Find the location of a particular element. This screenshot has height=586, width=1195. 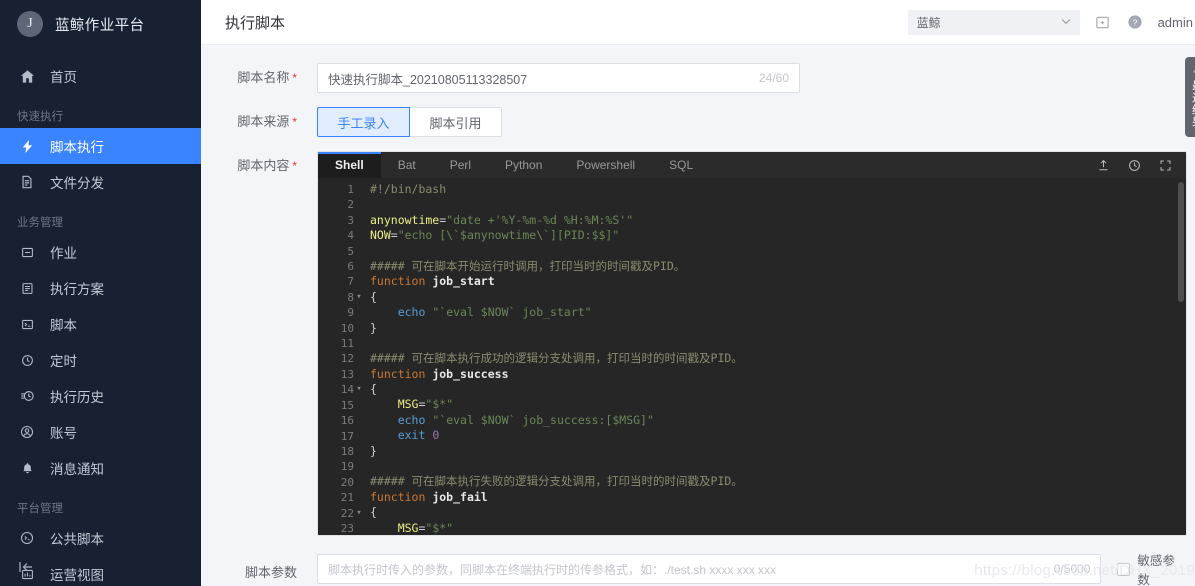

sidebar-item-history: 执行历史 is located at coordinates (100, 396).